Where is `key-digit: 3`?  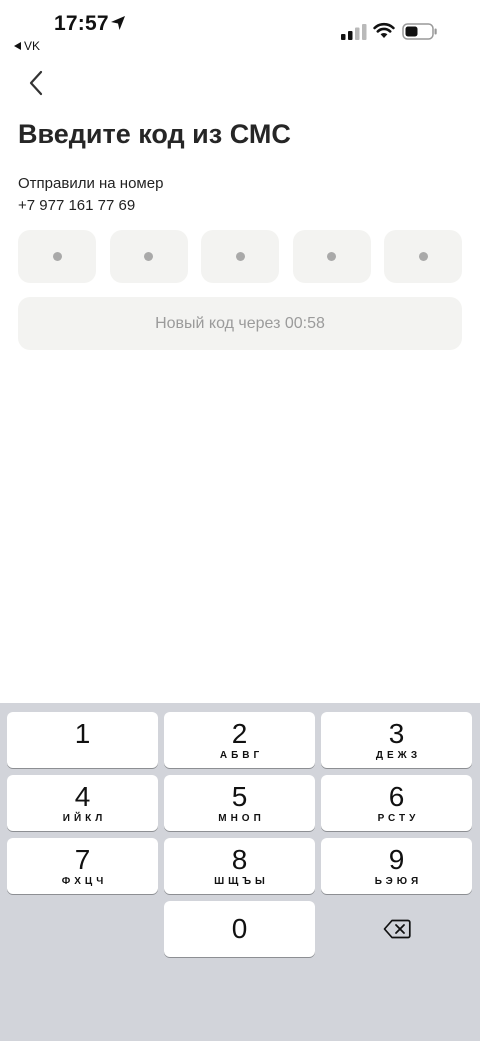 key-digit: 3 is located at coordinates (396, 733).